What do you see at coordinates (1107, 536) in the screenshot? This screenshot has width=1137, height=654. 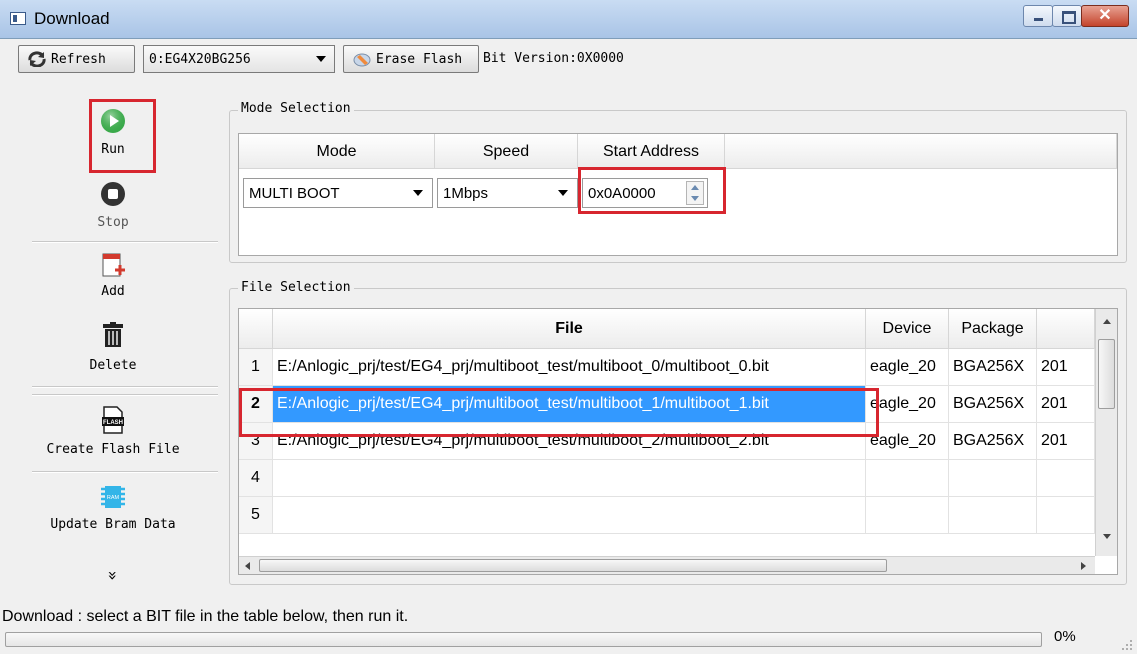 I see `scroll-down-icon` at bounding box center [1107, 536].